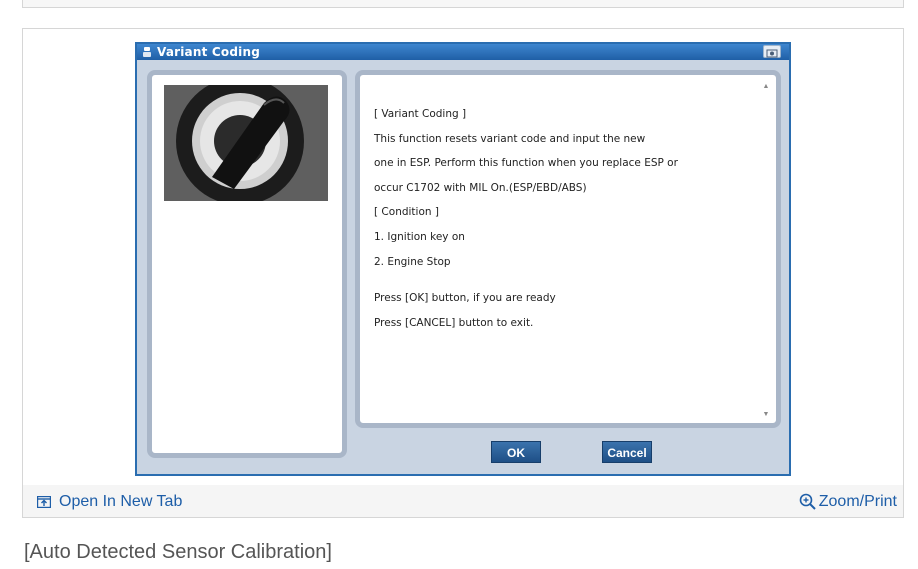 This screenshot has height=569, width=918. I want to click on message-line: Press [CANCEL] button to exit., so click(454, 322).